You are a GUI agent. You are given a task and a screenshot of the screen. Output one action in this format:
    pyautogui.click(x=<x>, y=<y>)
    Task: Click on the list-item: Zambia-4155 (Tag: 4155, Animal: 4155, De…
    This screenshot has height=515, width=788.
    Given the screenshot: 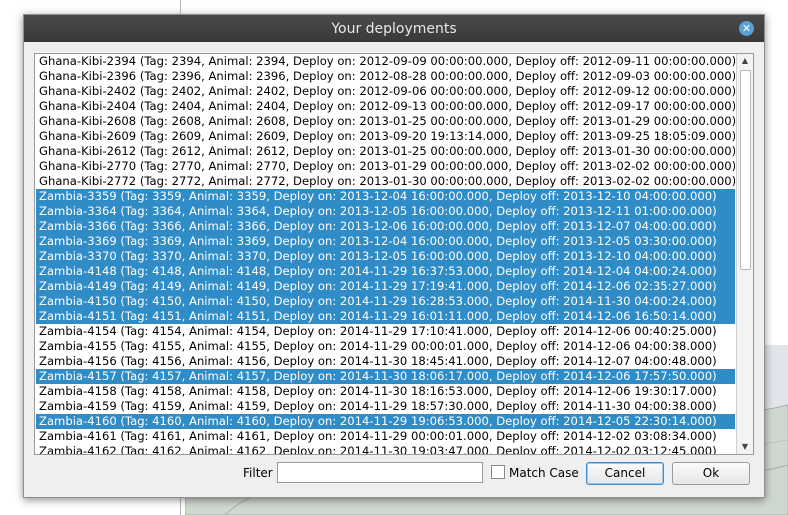 What is the action you would take?
    pyautogui.click(x=385, y=346)
    